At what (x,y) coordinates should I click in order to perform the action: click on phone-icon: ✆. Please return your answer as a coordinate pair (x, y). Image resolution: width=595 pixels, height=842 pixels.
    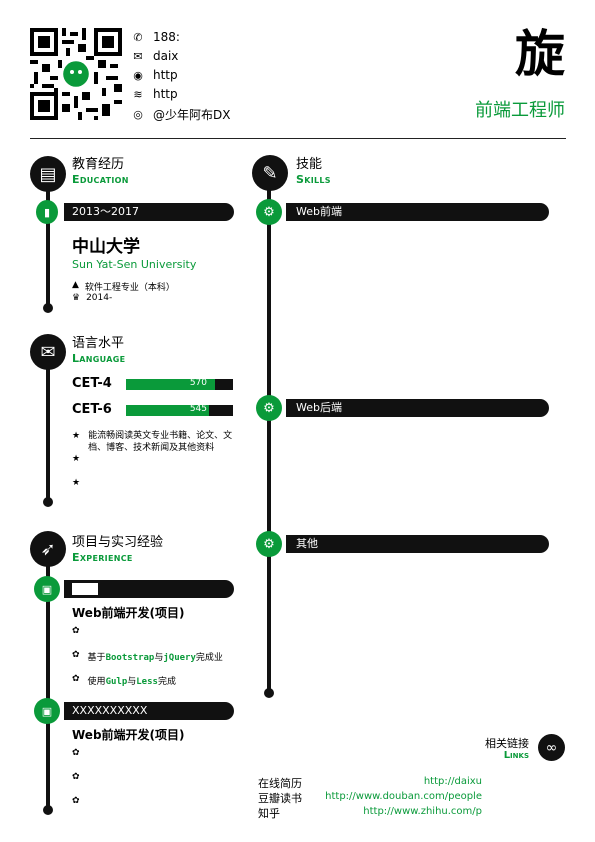
    Looking at the image, I should click on (138, 37).